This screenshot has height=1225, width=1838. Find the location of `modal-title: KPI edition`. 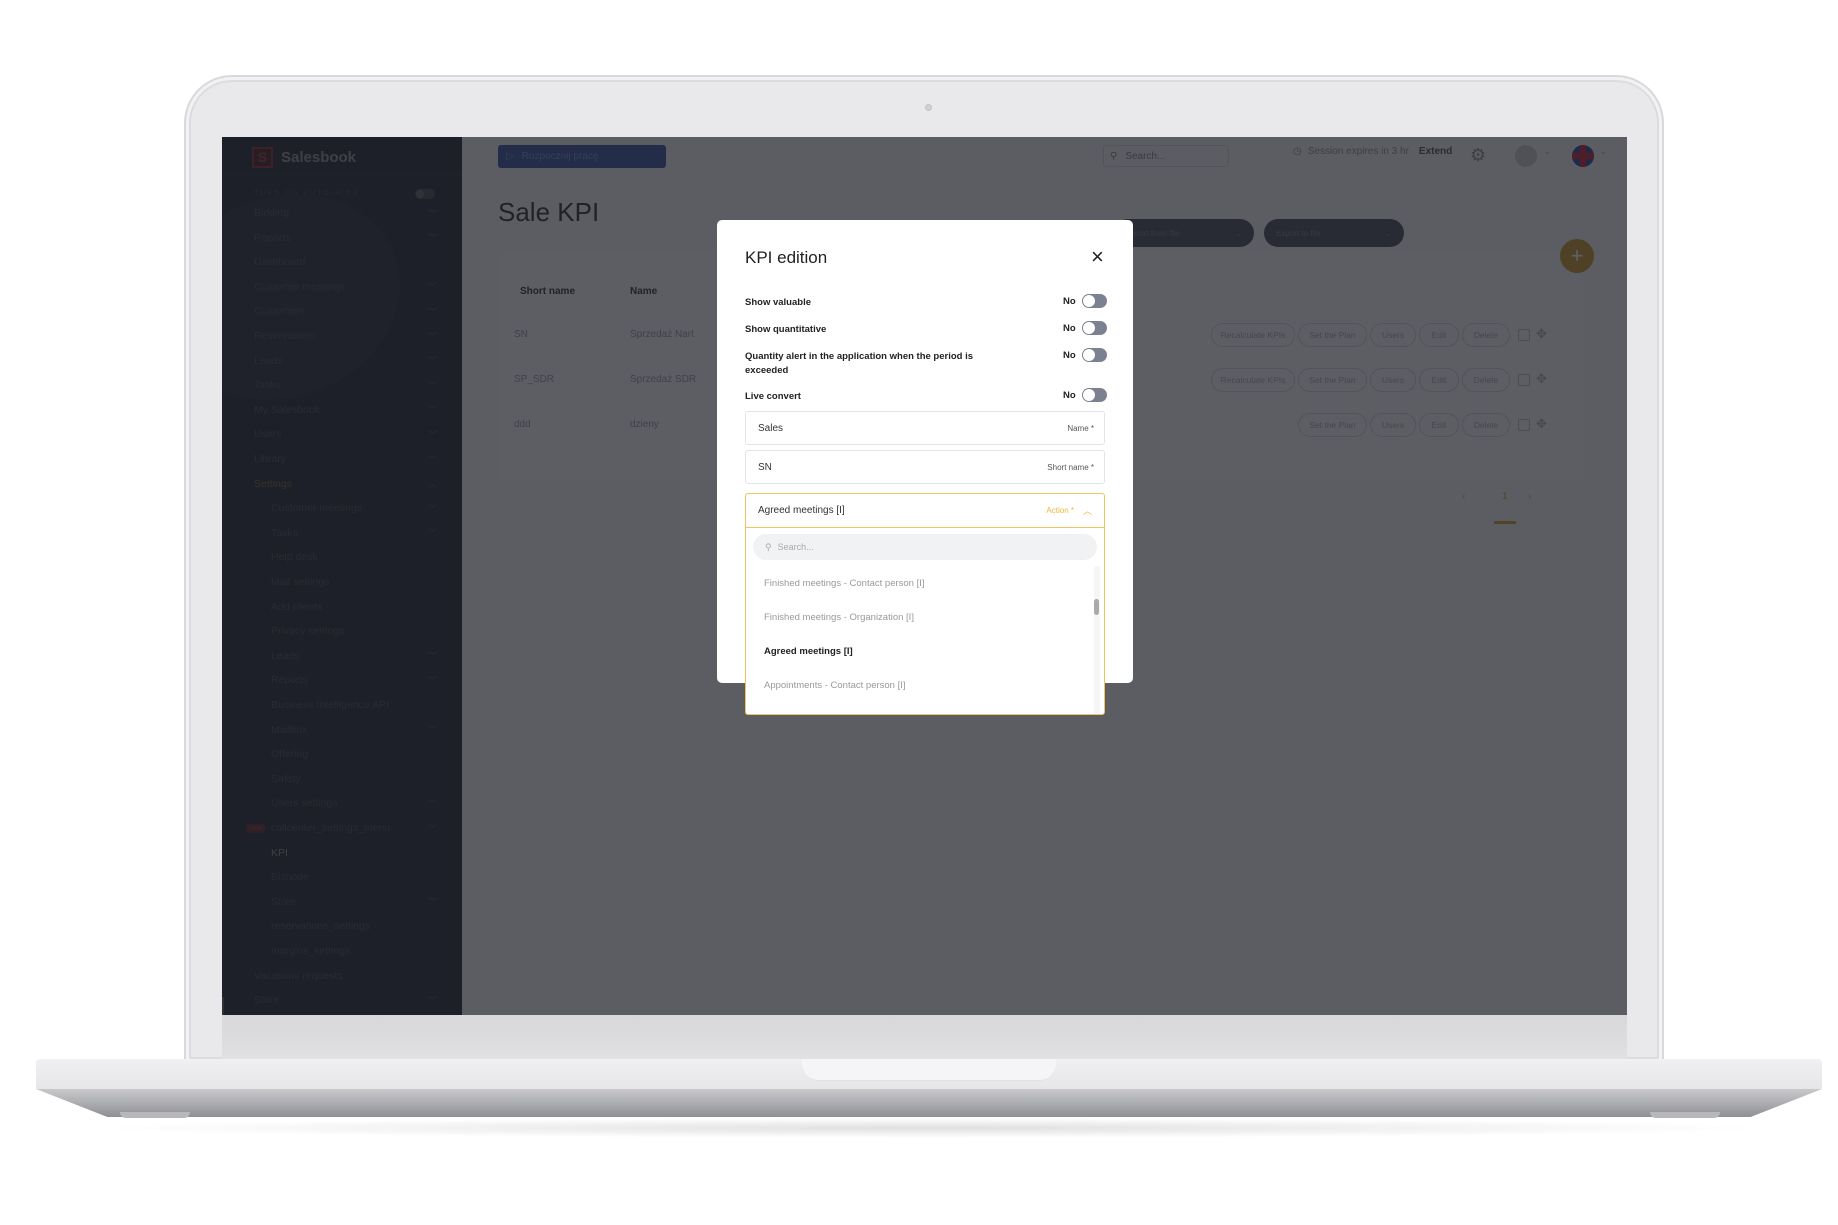

modal-title: KPI edition is located at coordinates (786, 257).